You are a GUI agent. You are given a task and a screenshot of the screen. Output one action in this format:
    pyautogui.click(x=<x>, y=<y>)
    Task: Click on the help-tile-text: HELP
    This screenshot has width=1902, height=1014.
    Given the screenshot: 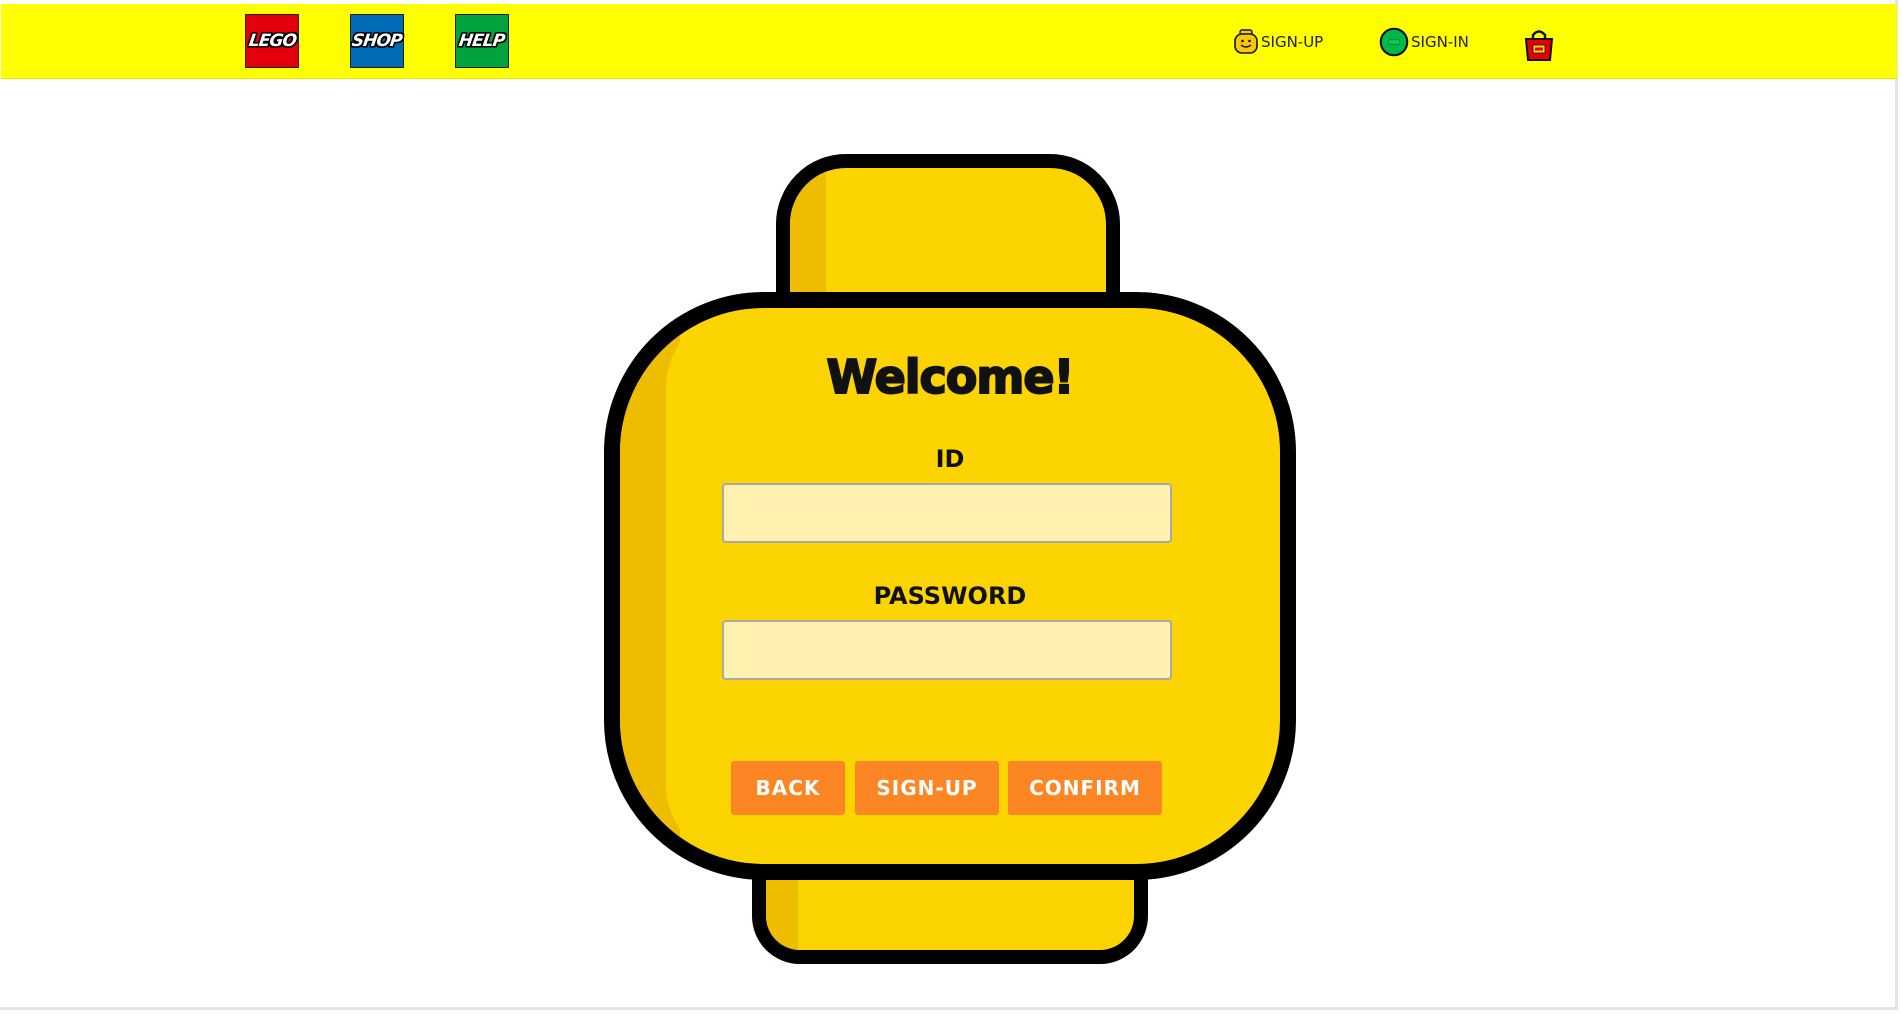 What is the action you would take?
    pyautogui.click(x=482, y=41)
    